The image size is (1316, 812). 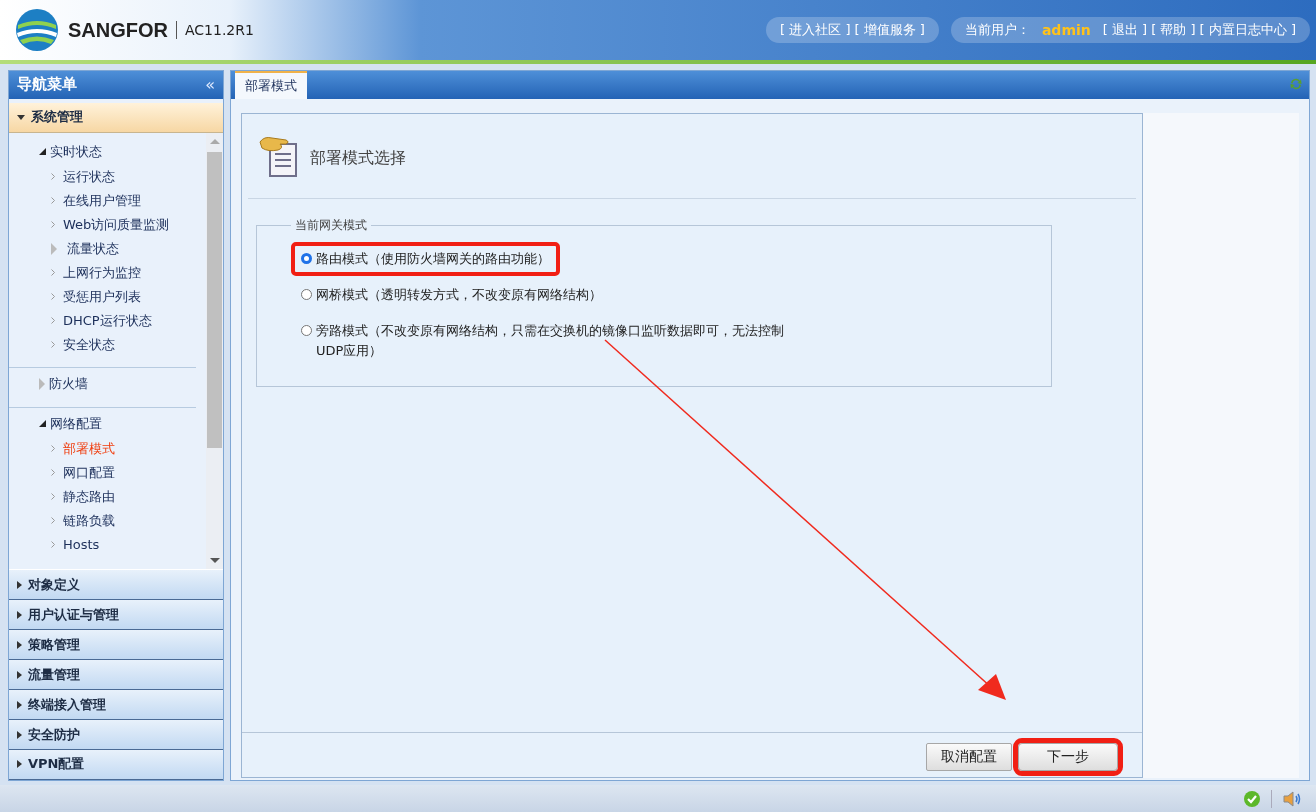 What do you see at coordinates (997, 30) in the screenshot?
I see `user-label: 当前用户：` at bounding box center [997, 30].